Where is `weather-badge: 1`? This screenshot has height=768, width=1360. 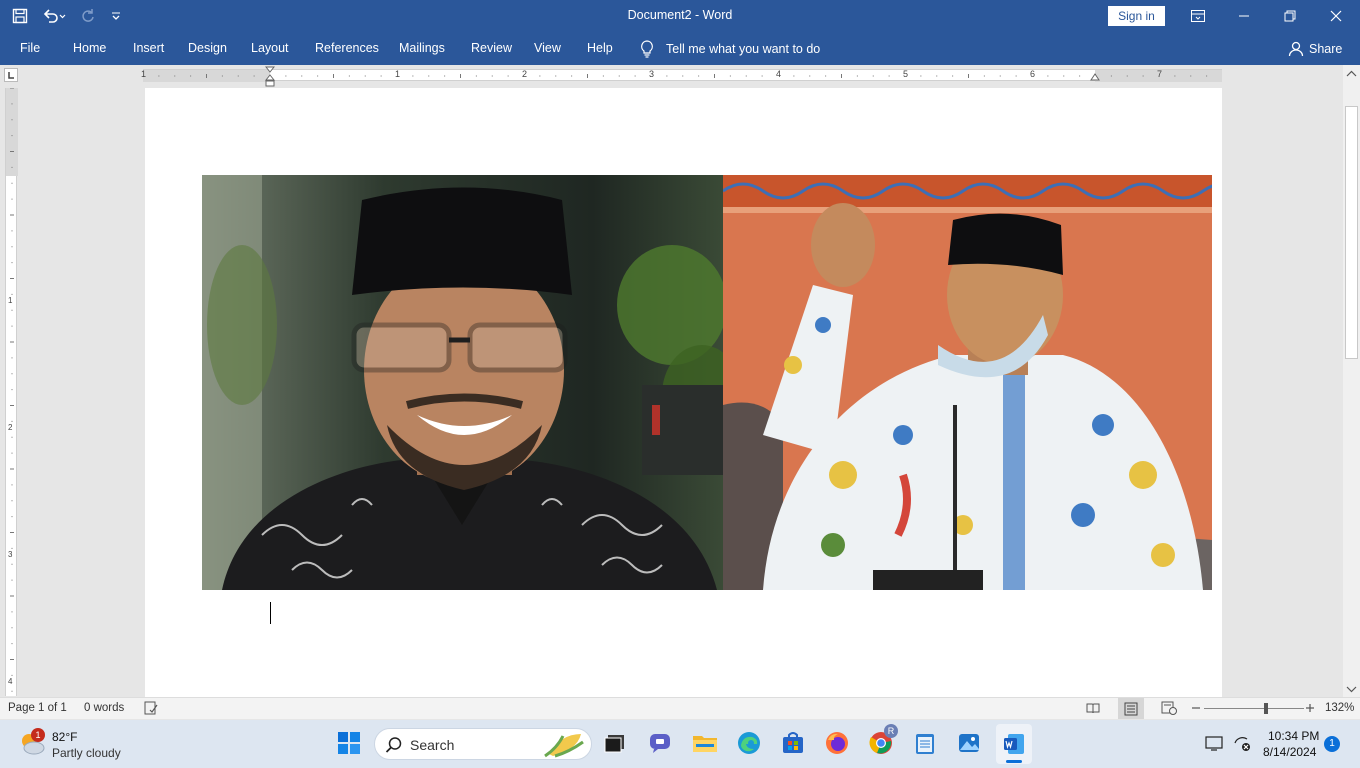
weather-badge: 1 is located at coordinates (38, 735).